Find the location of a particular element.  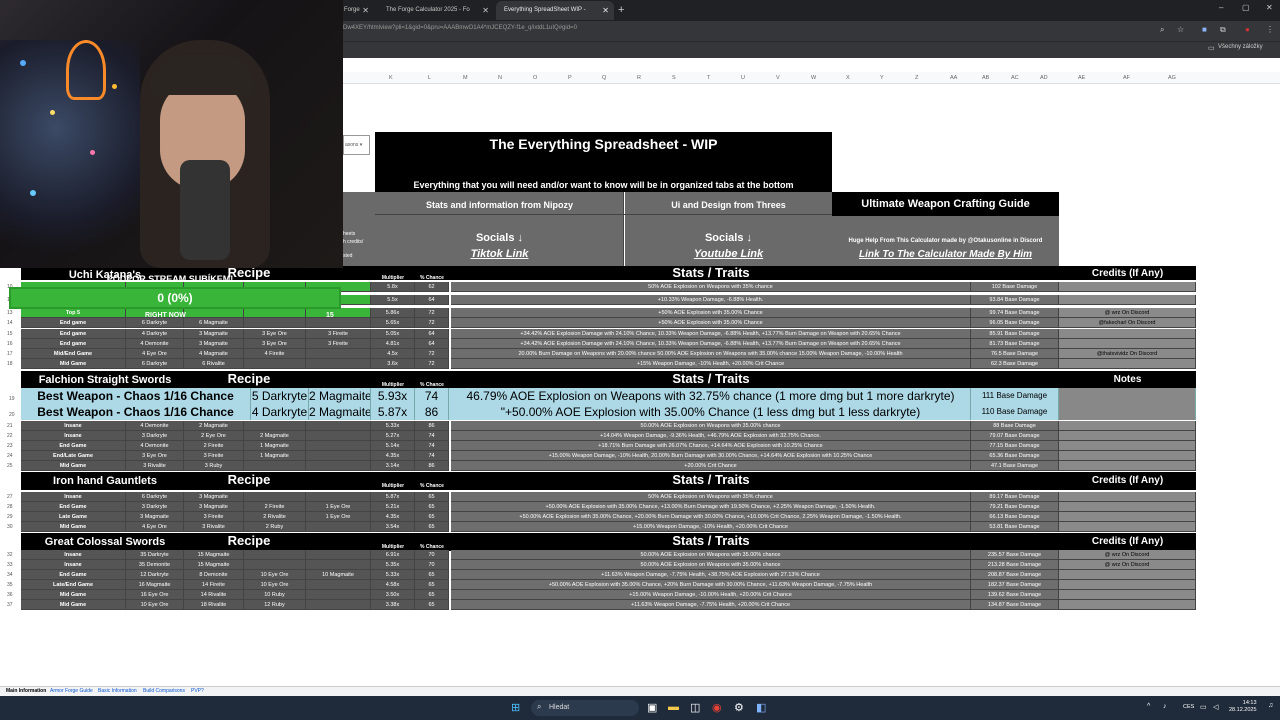

tier-cell: End game is located at coordinates (73, 323).